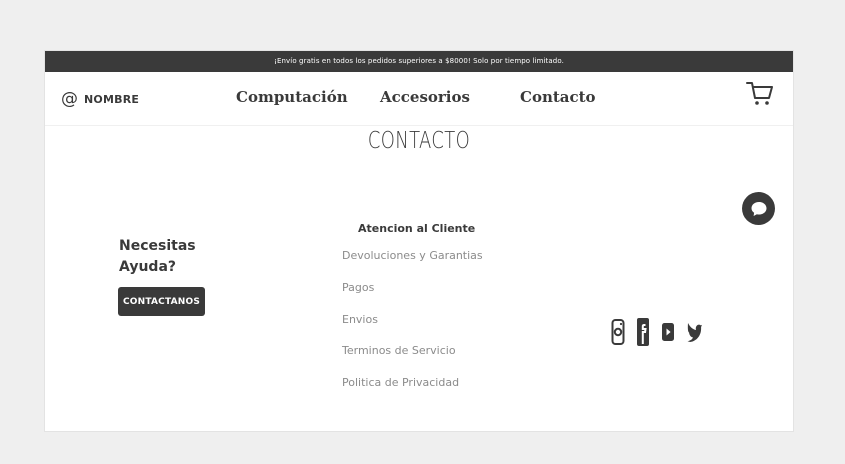 The height and width of the screenshot is (464, 845). I want to click on customer-service-heading: Atencion al Cliente, so click(417, 228).